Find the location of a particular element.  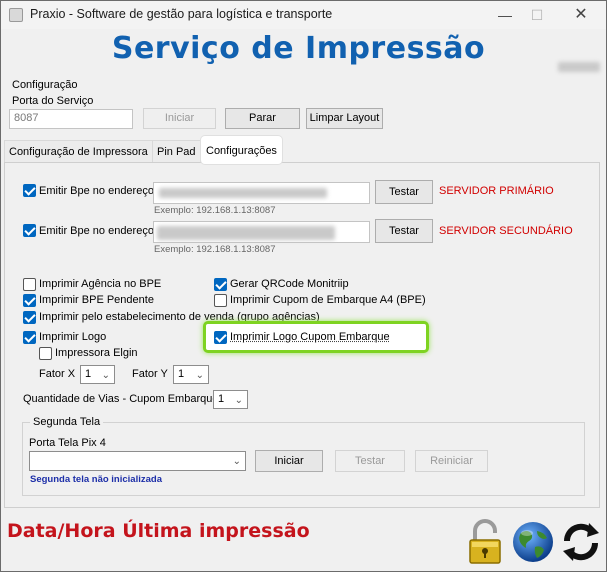

tab-pin-pad: Pin Pad is located at coordinates (176, 151).